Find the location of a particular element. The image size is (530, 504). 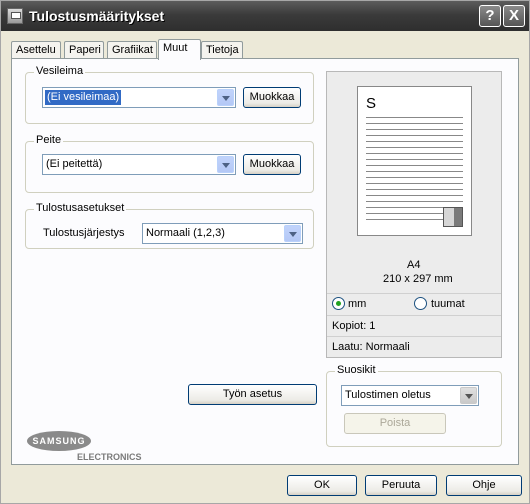

quality-info: Laatu: Normaali is located at coordinates (371, 347).